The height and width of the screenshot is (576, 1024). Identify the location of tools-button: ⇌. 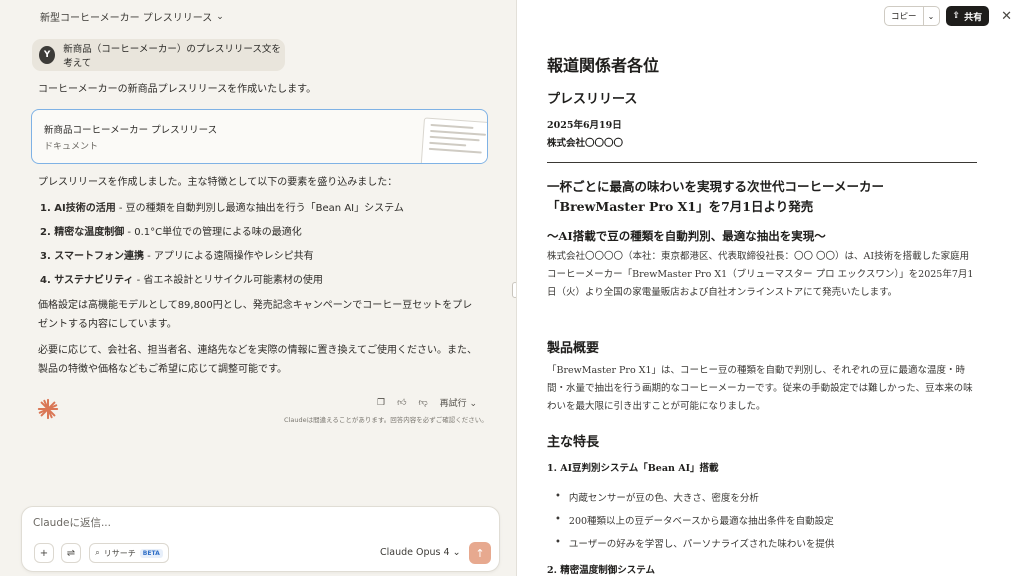
(71, 553).